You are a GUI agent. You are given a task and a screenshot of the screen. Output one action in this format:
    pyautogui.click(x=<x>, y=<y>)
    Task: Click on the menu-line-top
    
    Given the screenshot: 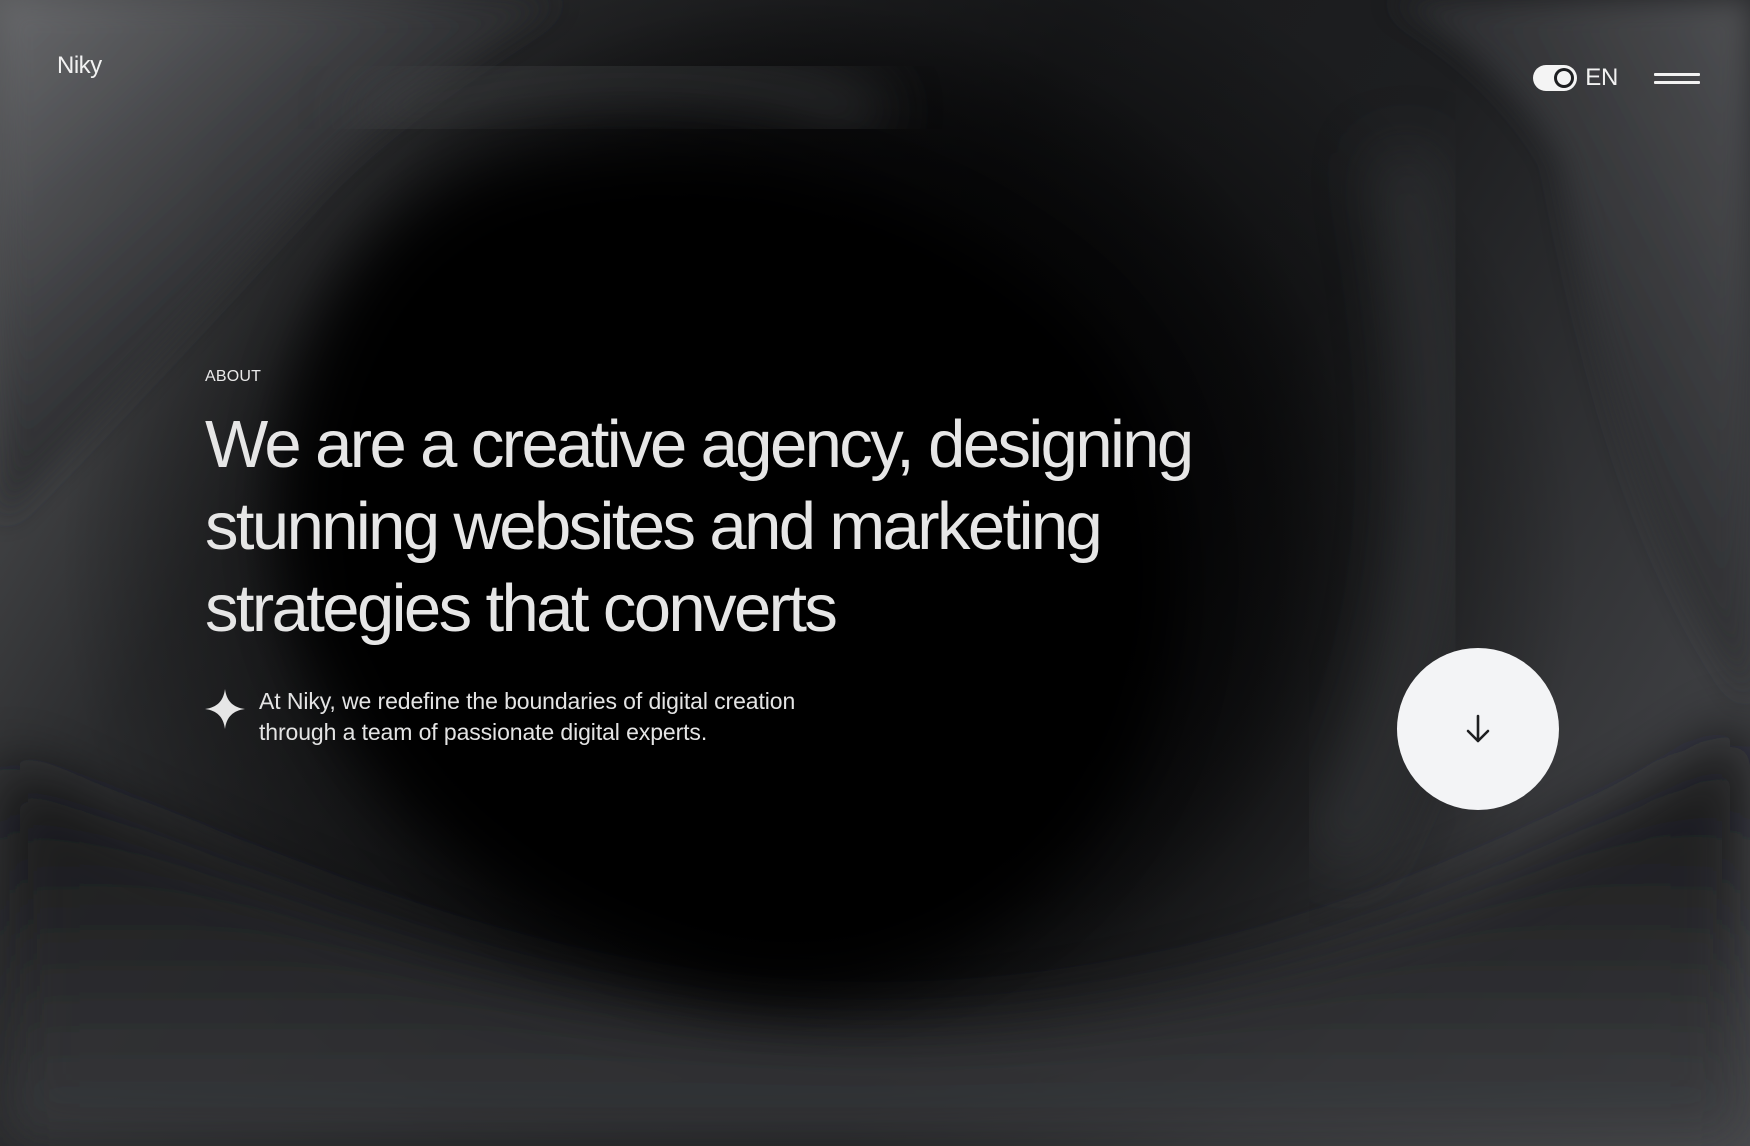 What is the action you would take?
    pyautogui.click(x=1677, y=74)
    